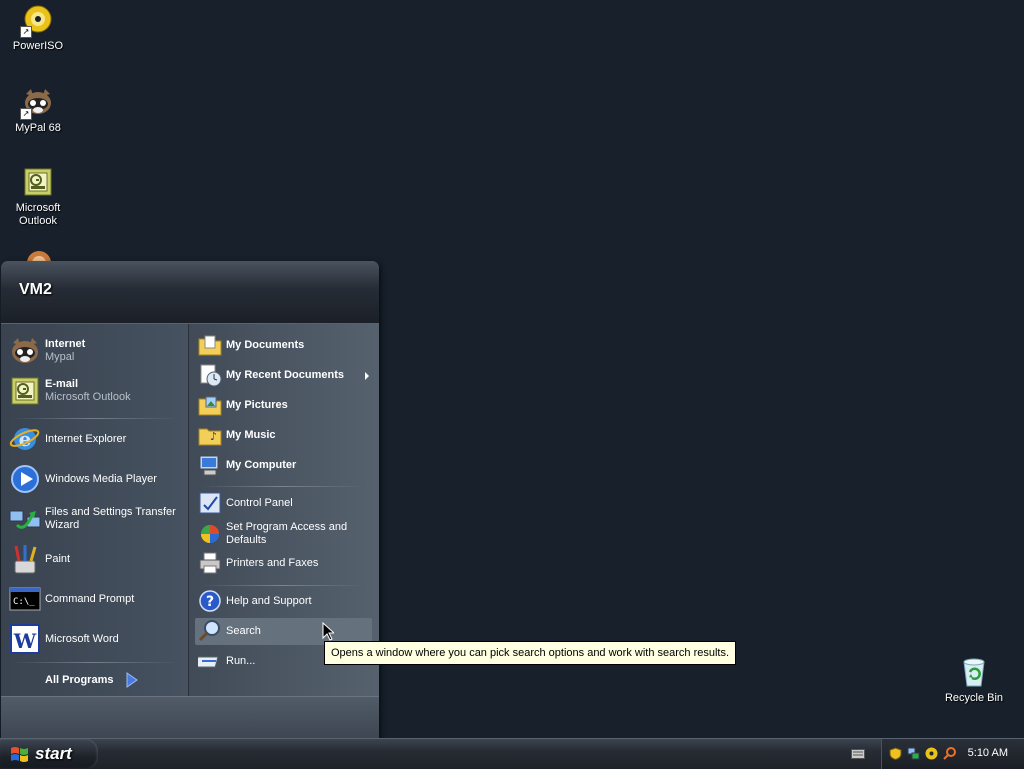  What do you see at coordinates (285, 374) in the screenshot?
I see `place-label: My Recent Documents` at bounding box center [285, 374].